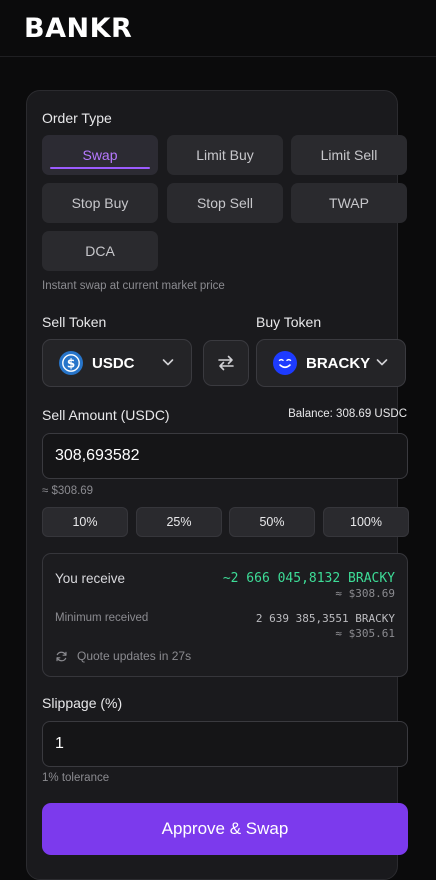 This screenshot has width=436, height=880. Describe the element at coordinates (61, 656) in the screenshot. I see `refresh-icon` at that location.